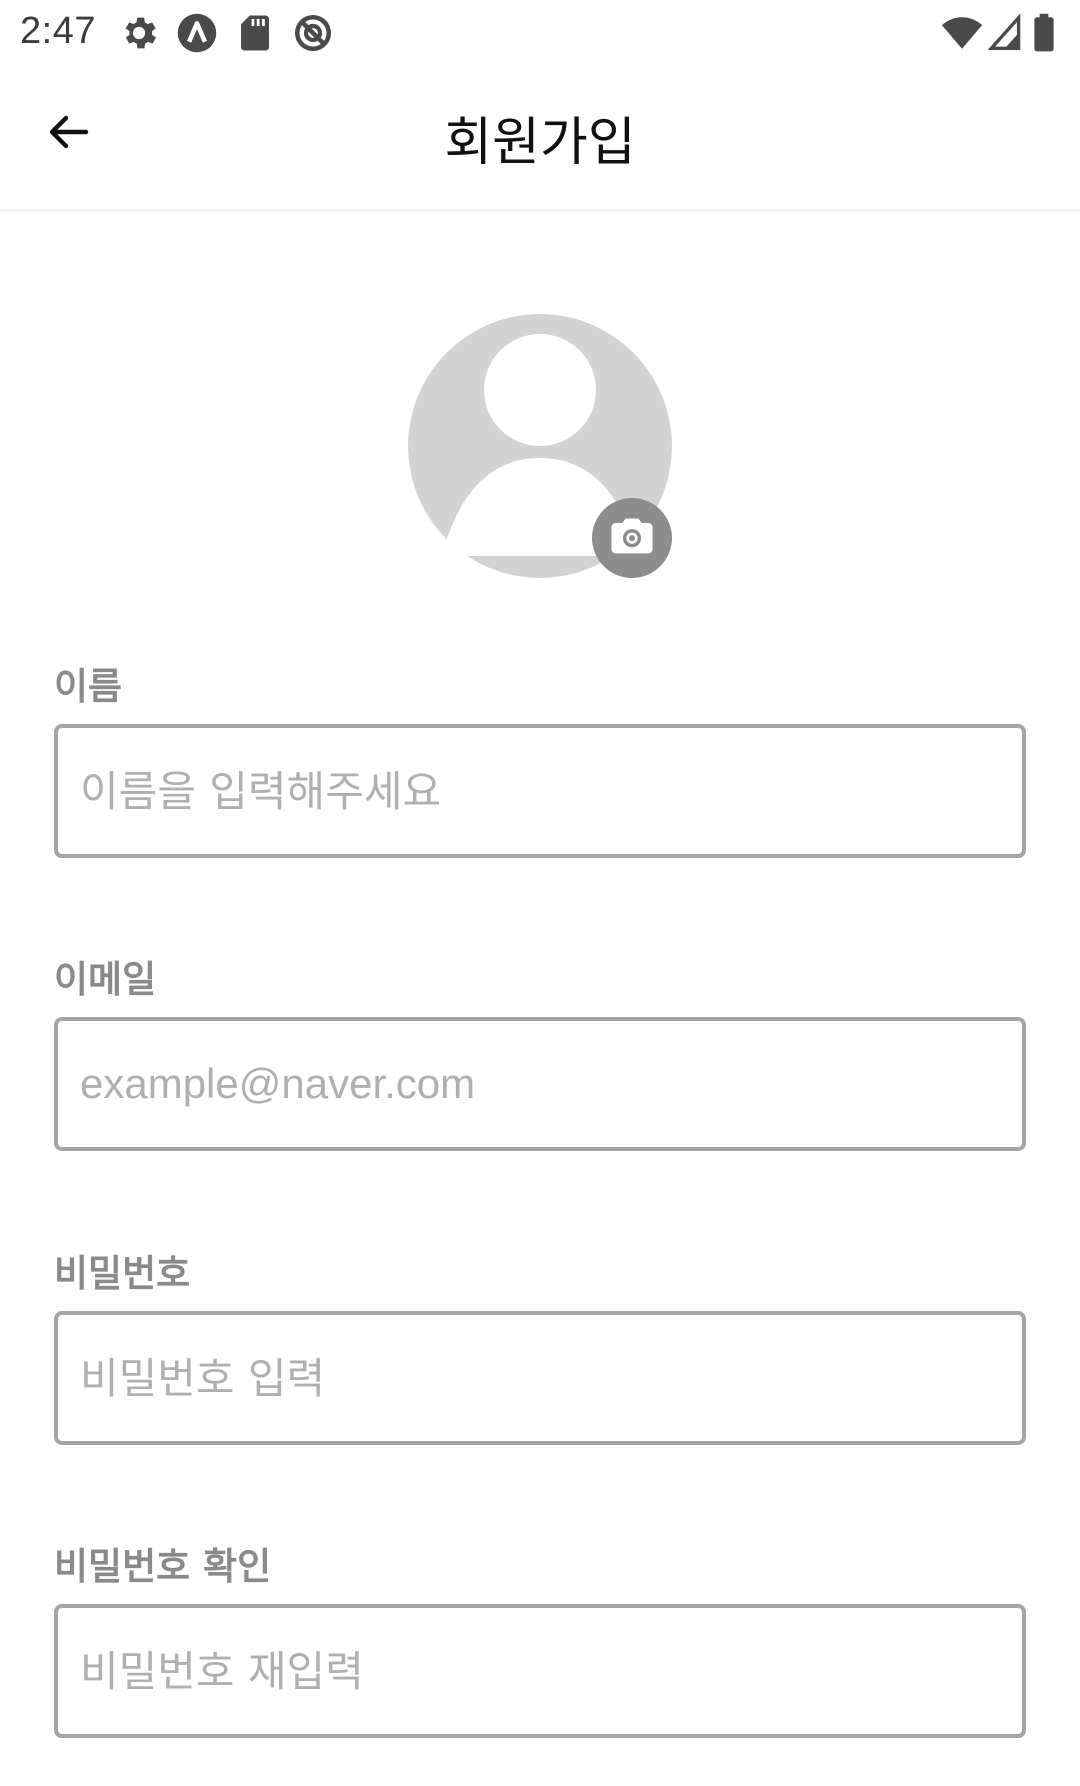 The width and height of the screenshot is (1080, 1786). What do you see at coordinates (163, 1566) in the screenshot?
I see `password-confirm-label: 비밀번호 확인` at bounding box center [163, 1566].